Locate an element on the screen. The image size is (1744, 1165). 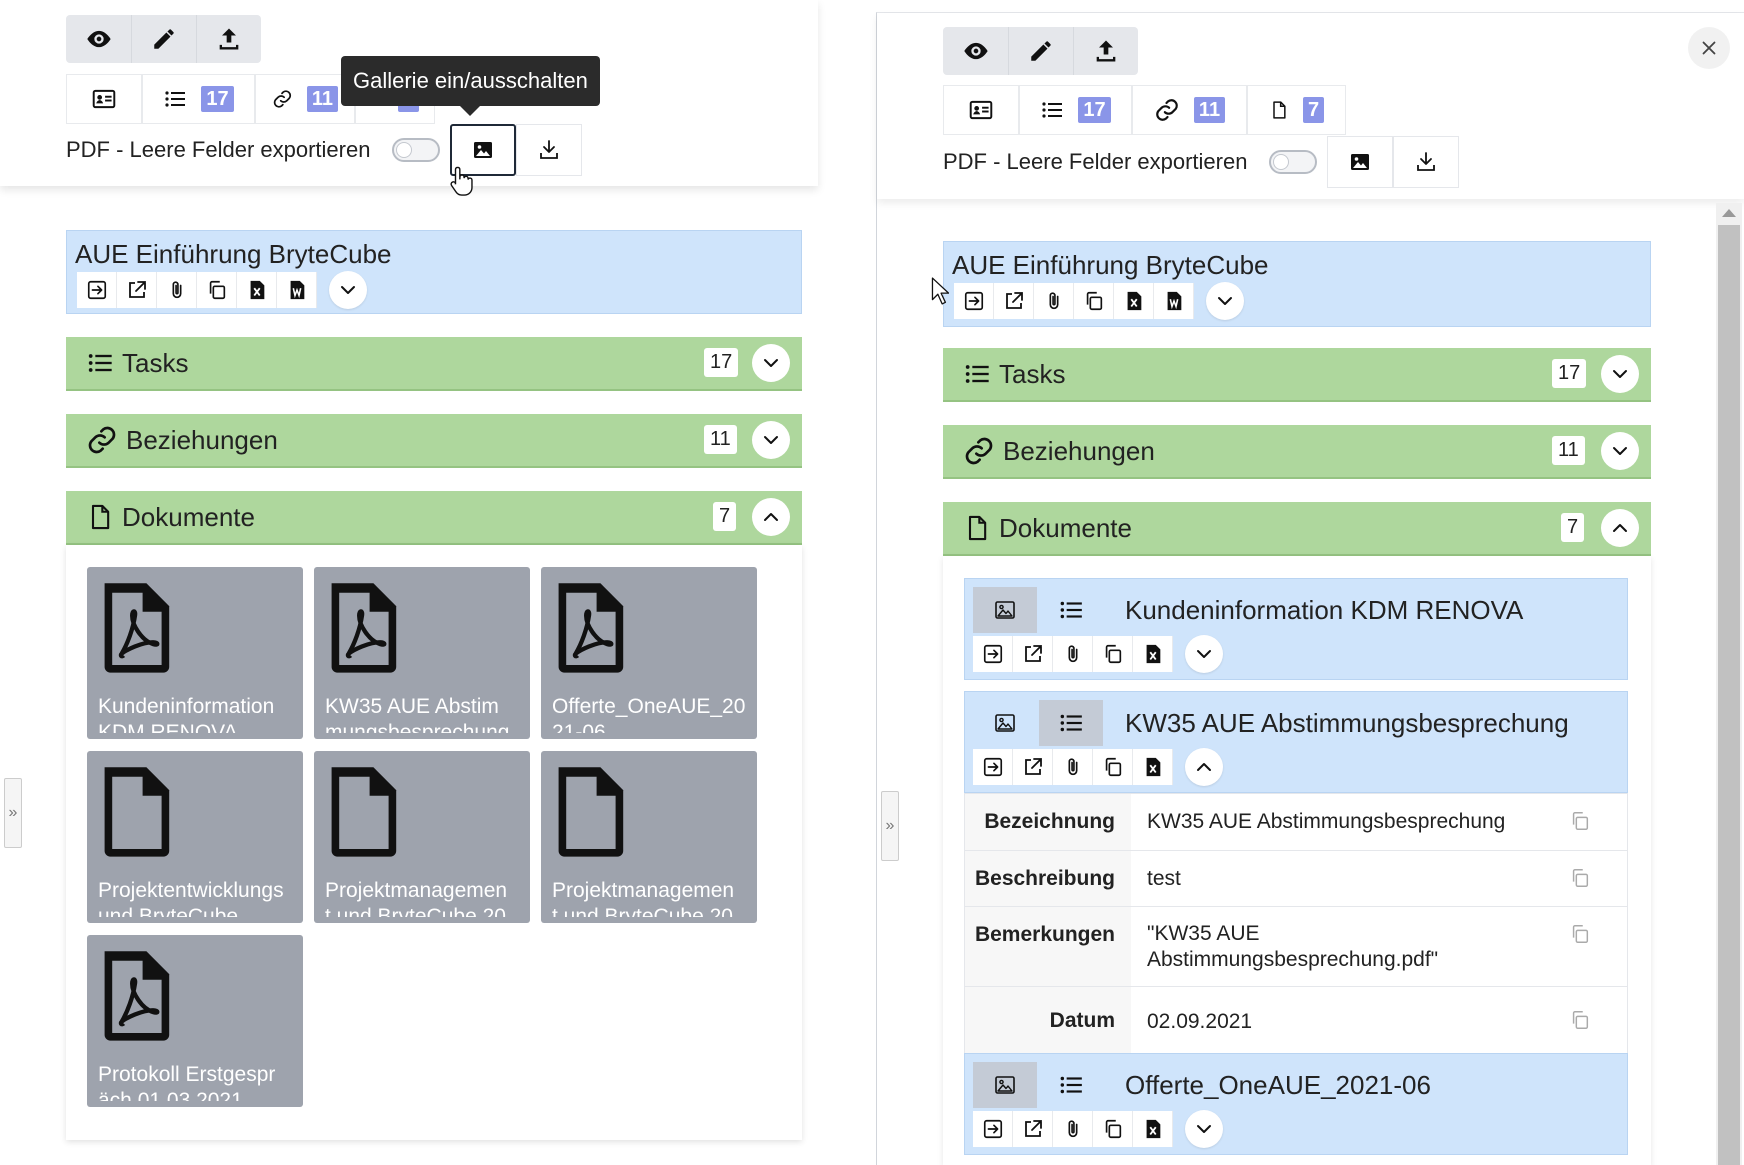
scrollbar is located at coordinates (1729, 684).